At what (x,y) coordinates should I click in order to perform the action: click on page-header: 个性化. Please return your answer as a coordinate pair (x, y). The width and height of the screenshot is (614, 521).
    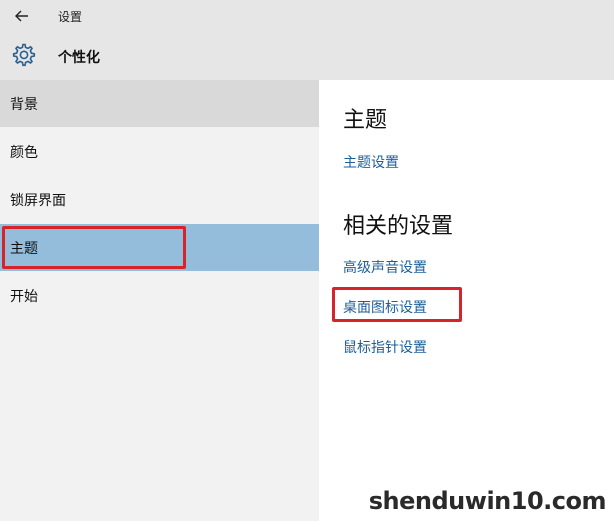
    Looking at the image, I should click on (307, 56).